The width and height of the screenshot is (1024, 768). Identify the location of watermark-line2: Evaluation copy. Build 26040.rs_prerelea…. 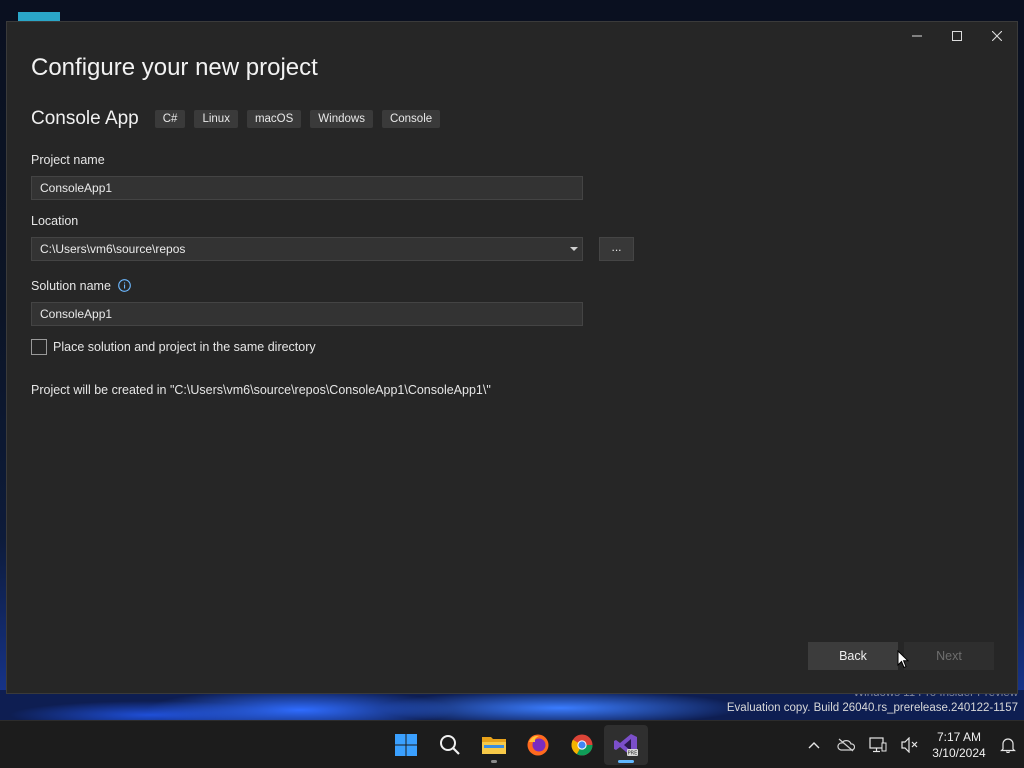
(872, 708).